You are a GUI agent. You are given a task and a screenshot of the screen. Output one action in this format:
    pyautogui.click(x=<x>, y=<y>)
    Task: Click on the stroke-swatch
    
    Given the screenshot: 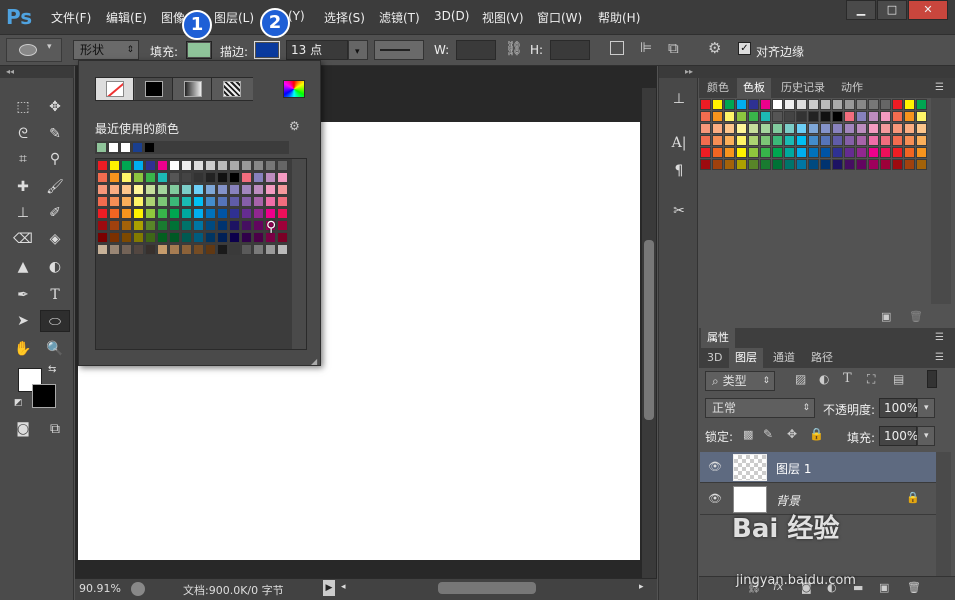 What is the action you would take?
    pyautogui.click(x=267, y=50)
    